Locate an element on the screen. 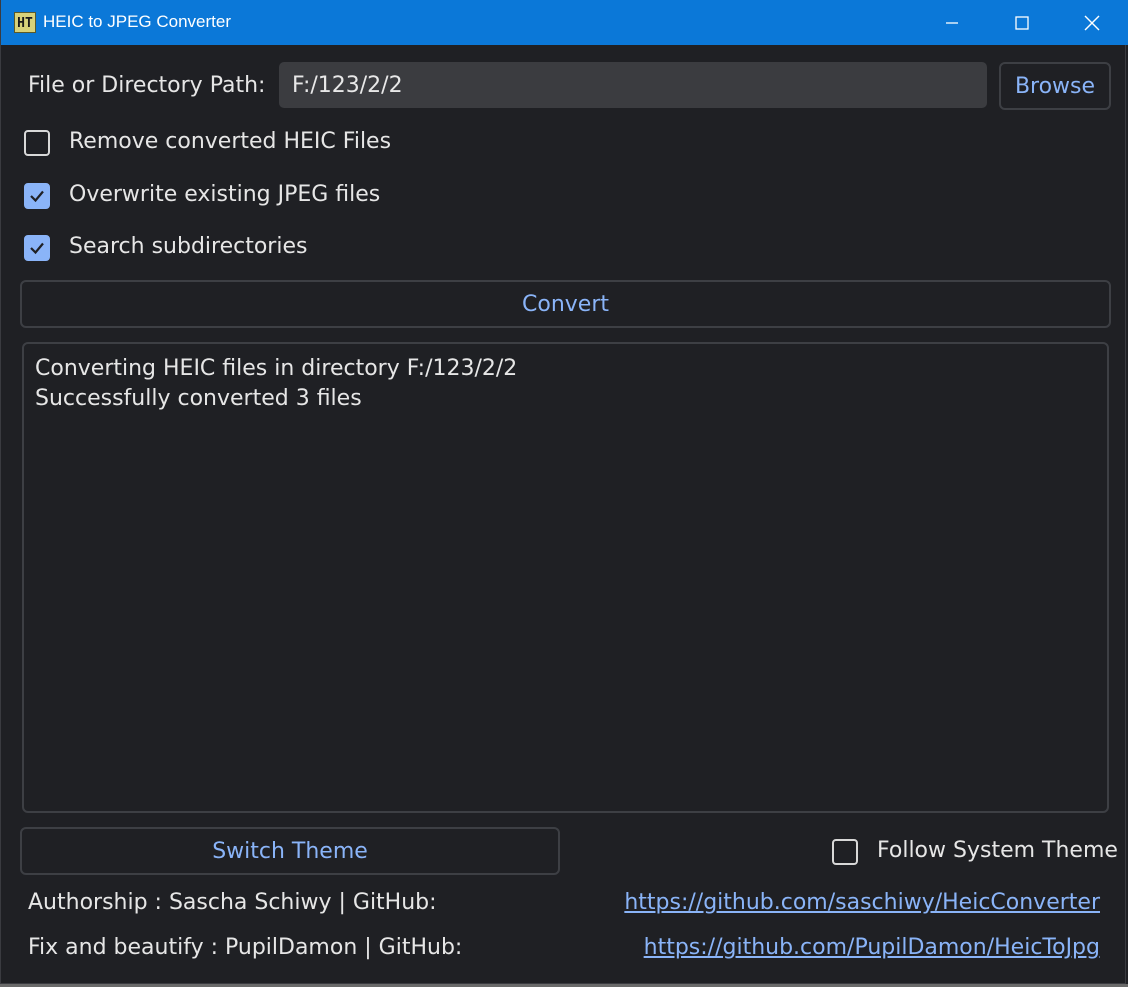  search-subdirs-checkbox is located at coordinates (37, 248).